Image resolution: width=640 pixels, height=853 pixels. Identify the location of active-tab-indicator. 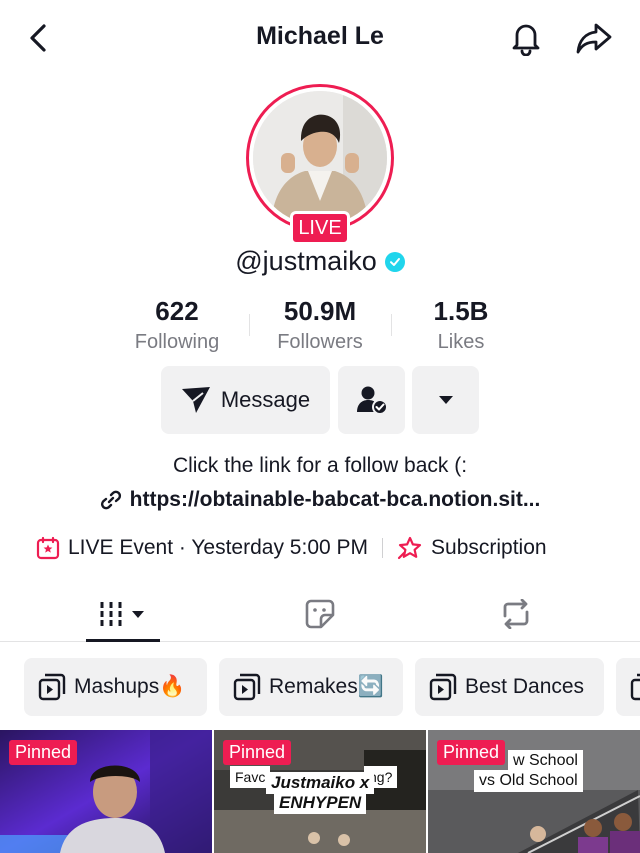
(123, 640).